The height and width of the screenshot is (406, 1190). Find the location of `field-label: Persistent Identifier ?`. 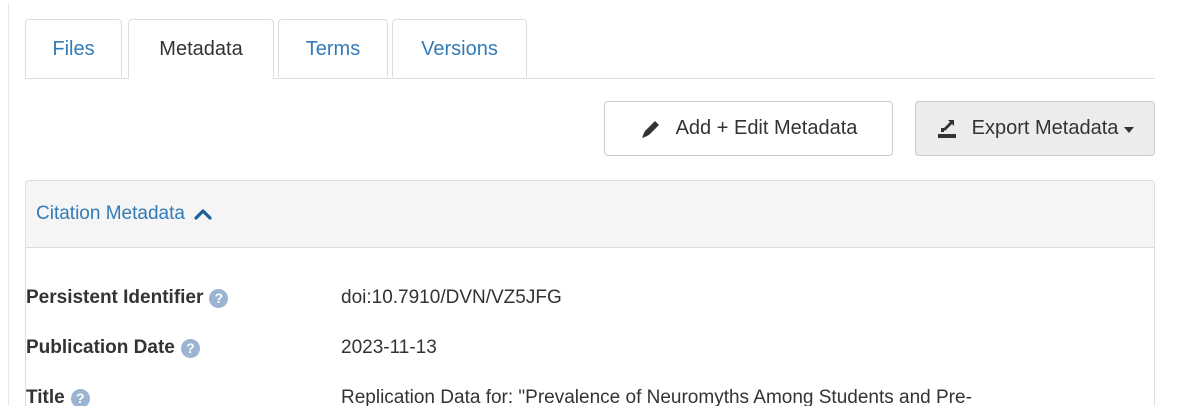

field-label: Persistent Identifier ? is located at coordinates (127, 298).